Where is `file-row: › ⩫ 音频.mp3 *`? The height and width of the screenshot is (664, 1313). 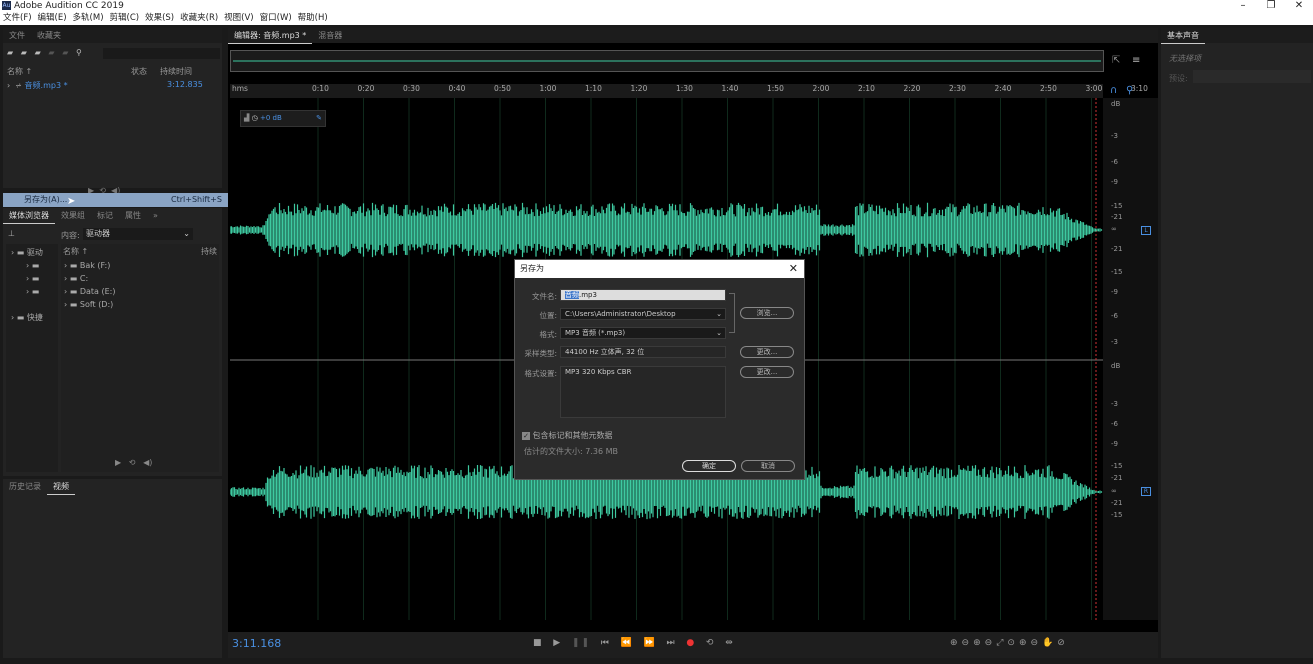 file-row: › ⩫ 音频.mp3 * is located at coordinates (37, 85).